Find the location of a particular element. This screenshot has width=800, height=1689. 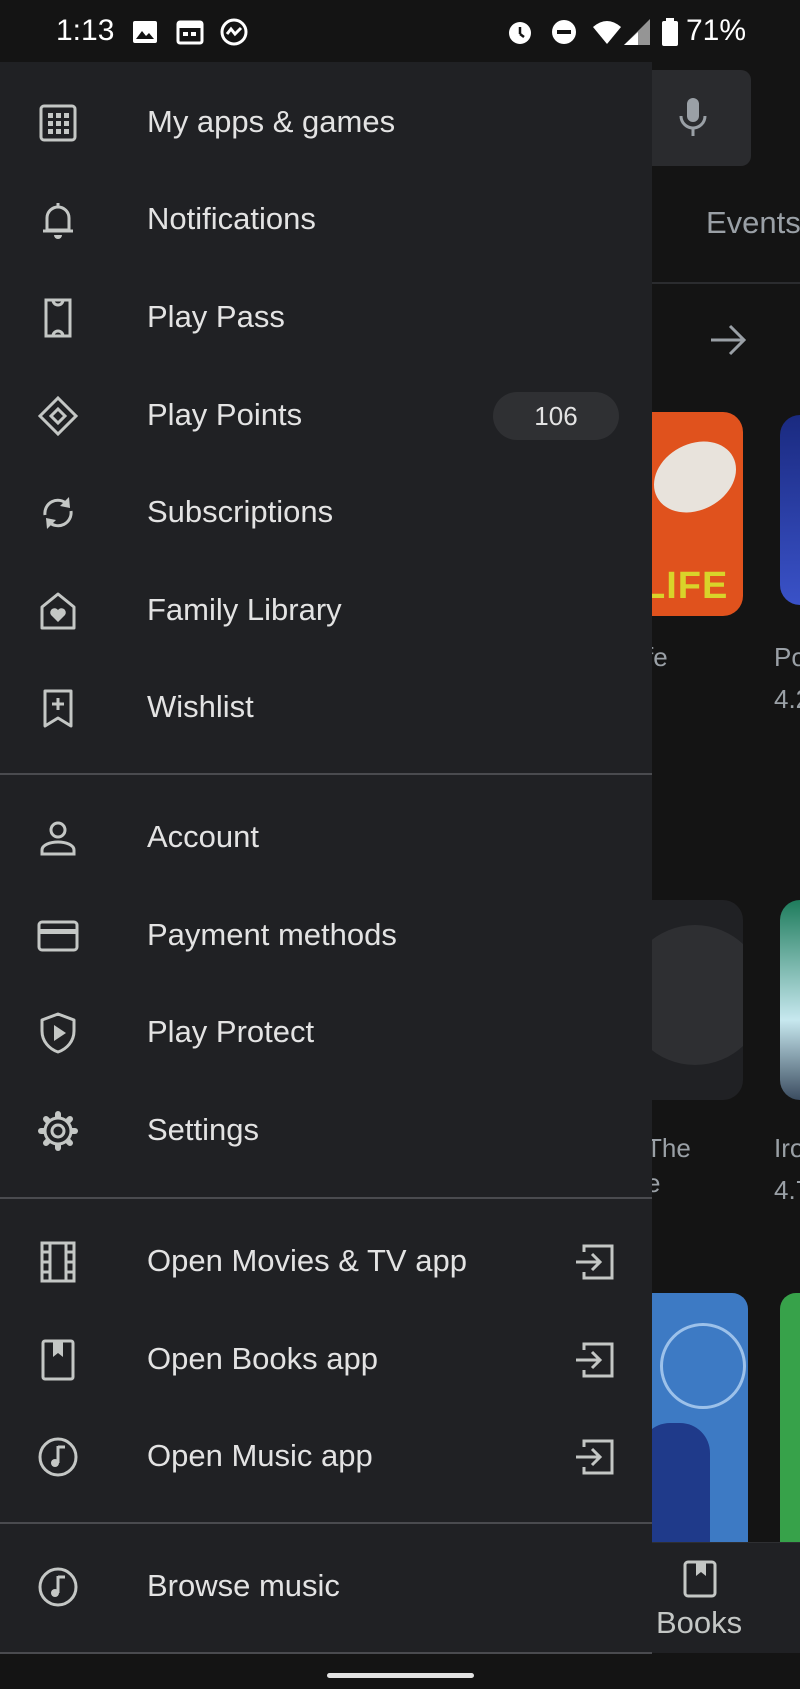

book-icon is located at coordinates (58, 1360).